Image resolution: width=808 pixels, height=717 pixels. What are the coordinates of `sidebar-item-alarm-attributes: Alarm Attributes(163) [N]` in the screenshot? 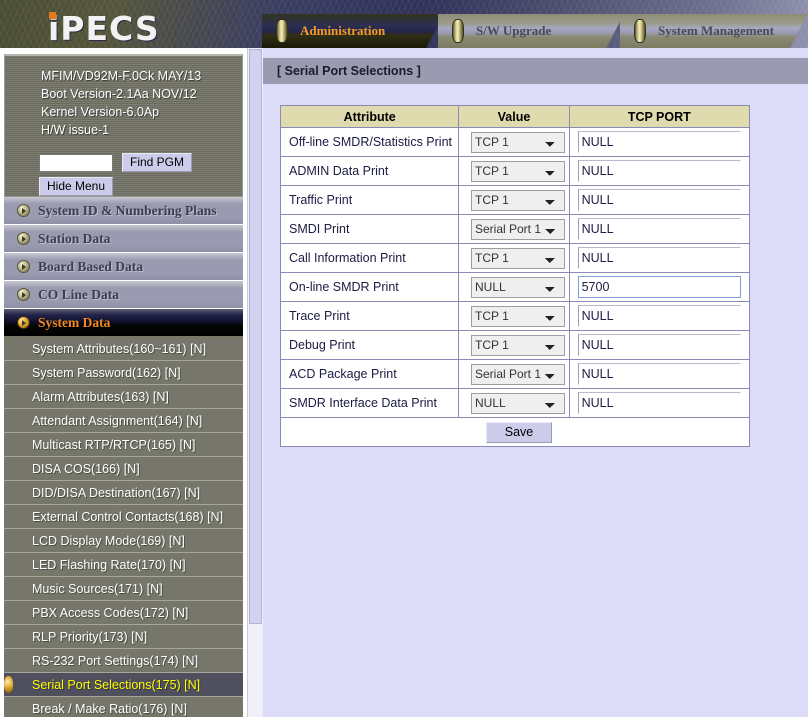 It's located at (123, 397).